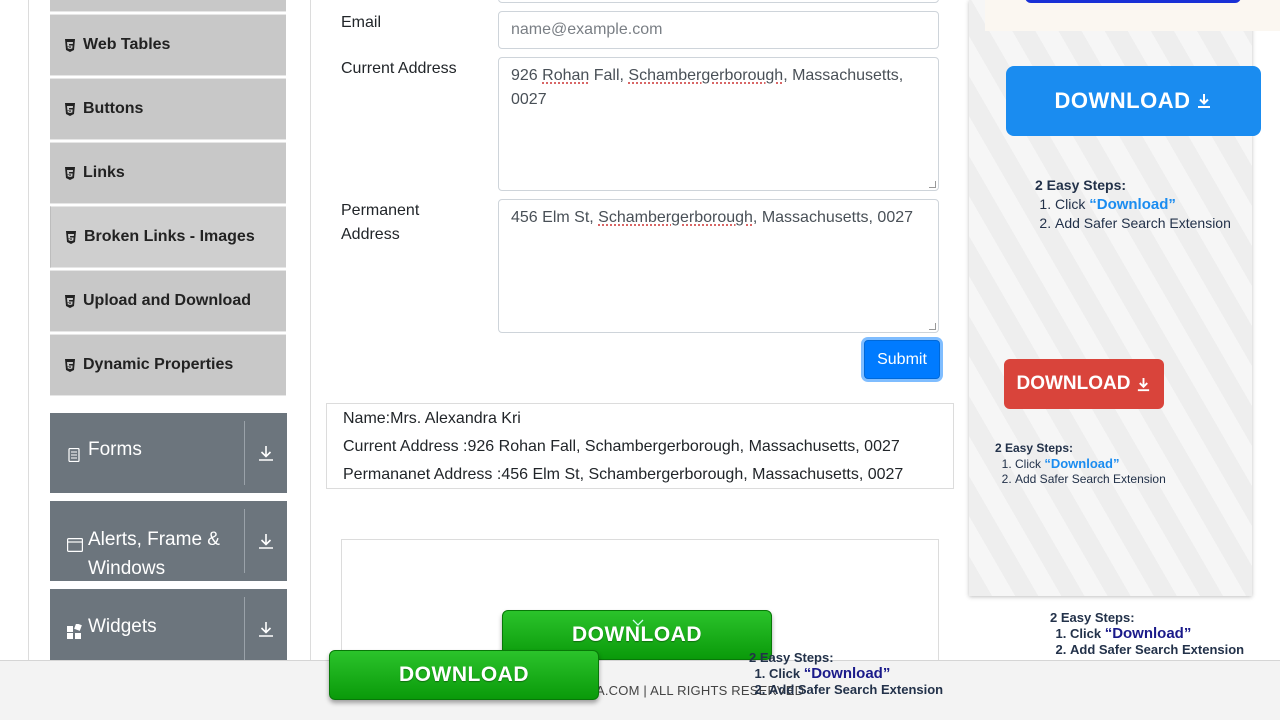  I want to click on sidebar-item-label: Upload and Download, so click(167, 300).